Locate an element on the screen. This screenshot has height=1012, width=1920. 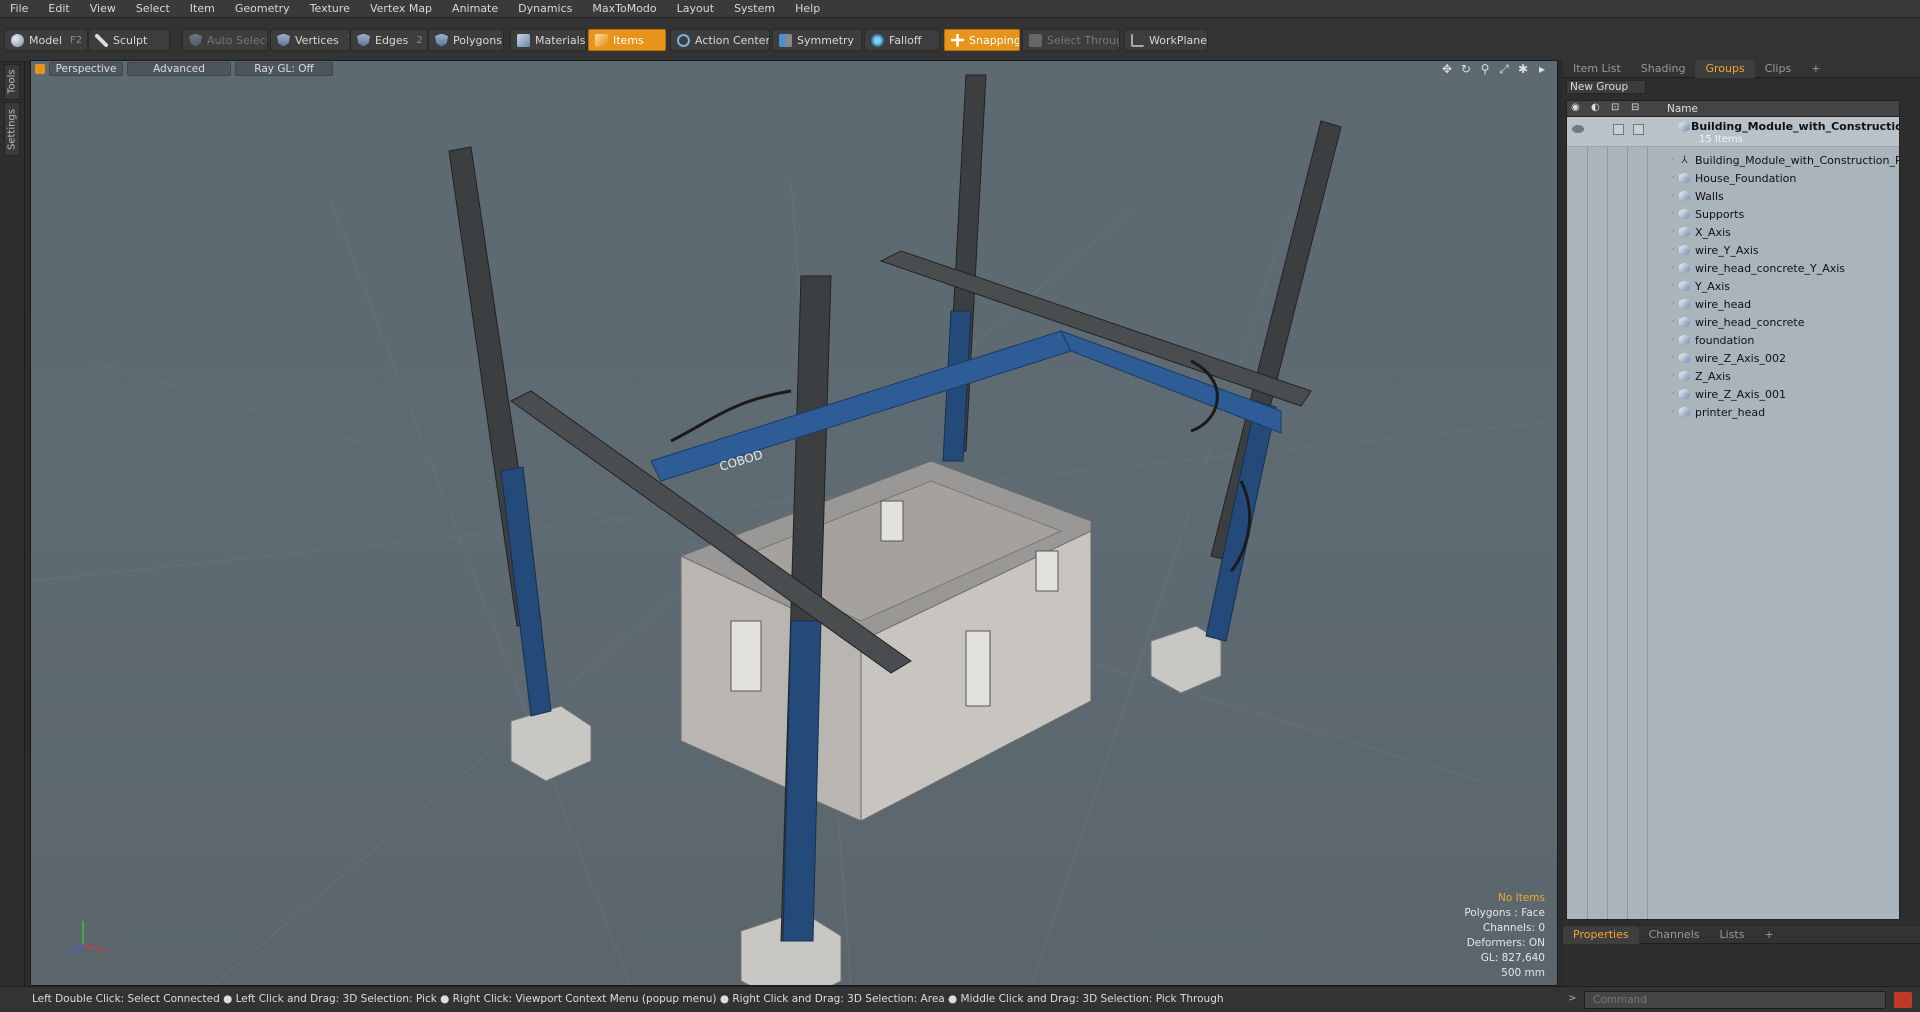
menu-edit: Edit is located at coordinates (58, 9).